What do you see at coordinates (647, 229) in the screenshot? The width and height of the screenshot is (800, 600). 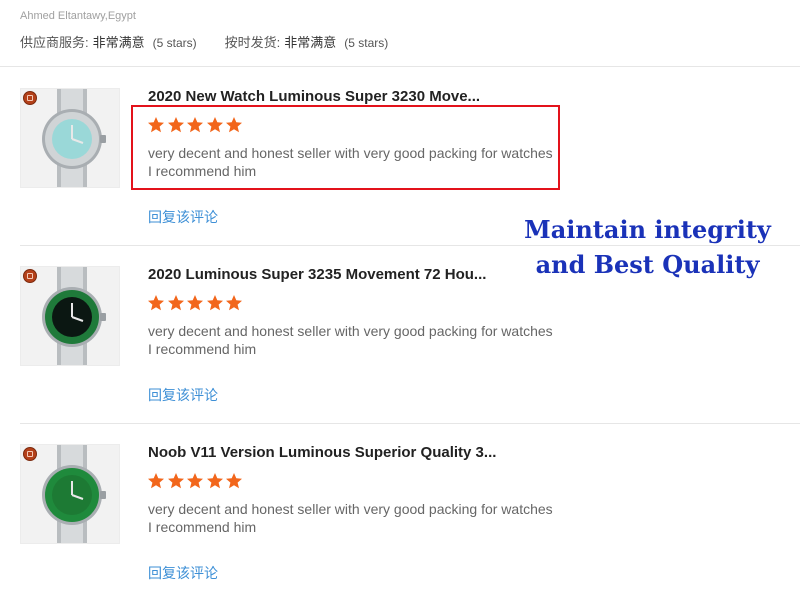 I see `overlay-line-1: Maintain integrity` at bounding box center [647, 229].